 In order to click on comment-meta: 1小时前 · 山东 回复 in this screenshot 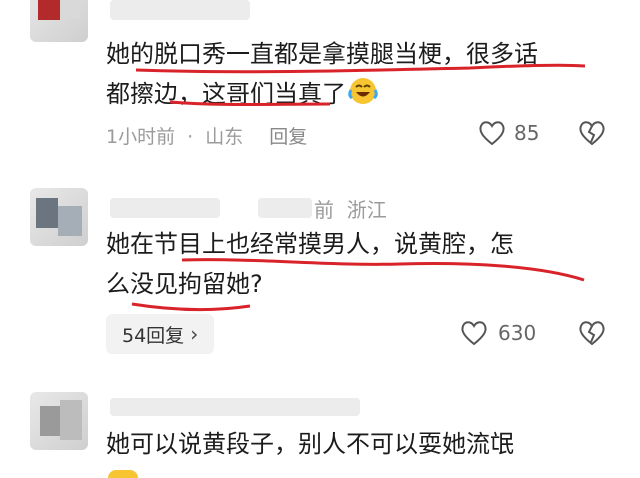, I will do `click(209, 135)`.